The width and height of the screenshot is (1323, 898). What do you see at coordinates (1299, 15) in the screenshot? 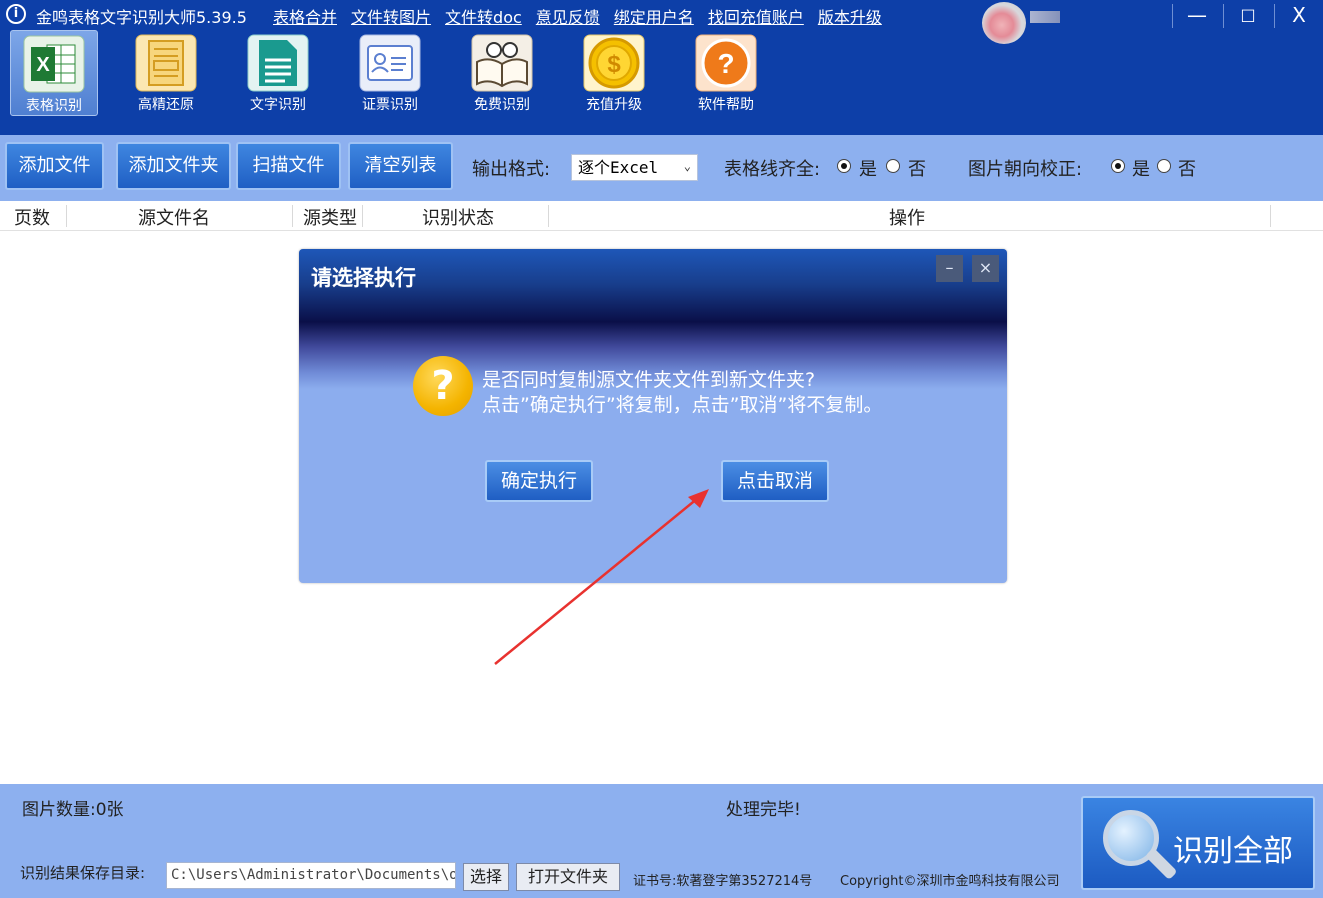
I see `close-button: X` at bounding box center [1299, 15].